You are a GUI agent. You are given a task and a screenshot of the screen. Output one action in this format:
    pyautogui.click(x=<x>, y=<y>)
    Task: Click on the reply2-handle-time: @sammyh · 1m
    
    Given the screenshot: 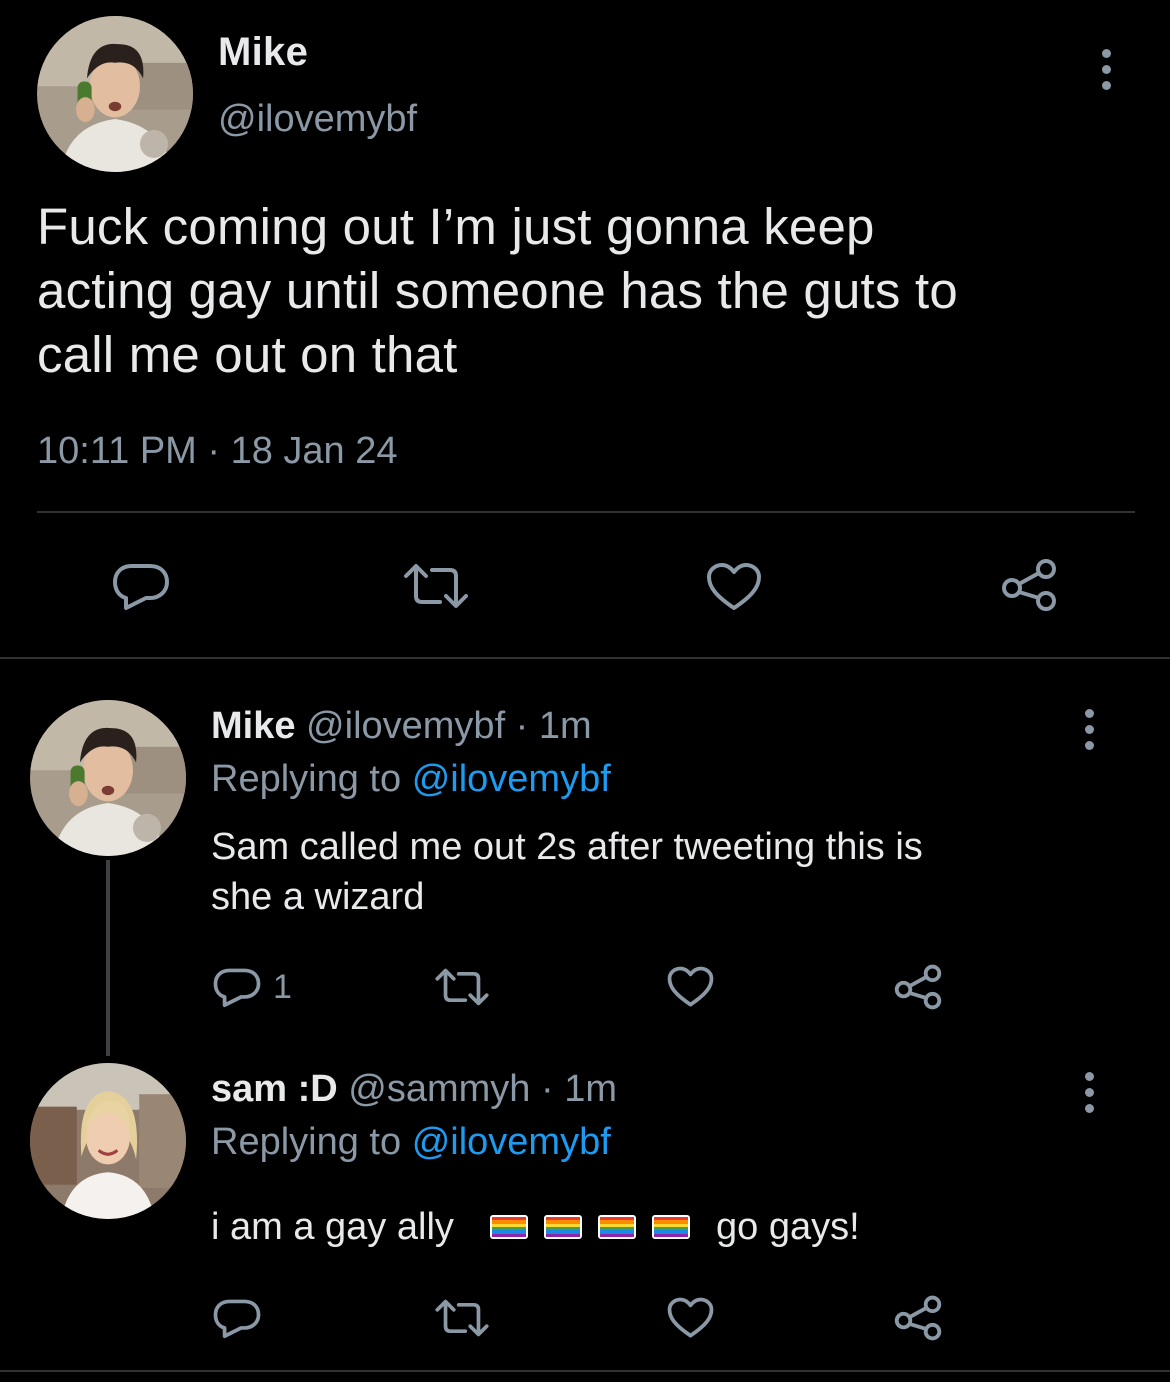 What is the action you would take?
    pyautogui.click(x=482, y=1089)
    